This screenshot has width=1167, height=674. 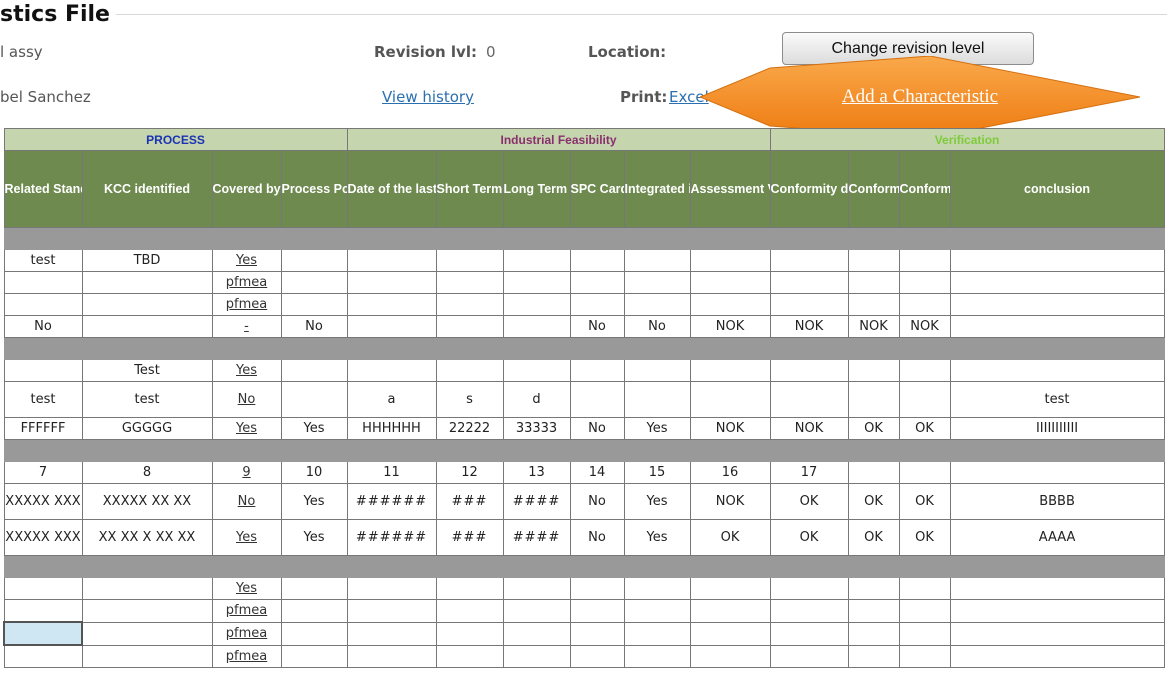 I want to click on table-cell: d, so click(x=536, y=399).